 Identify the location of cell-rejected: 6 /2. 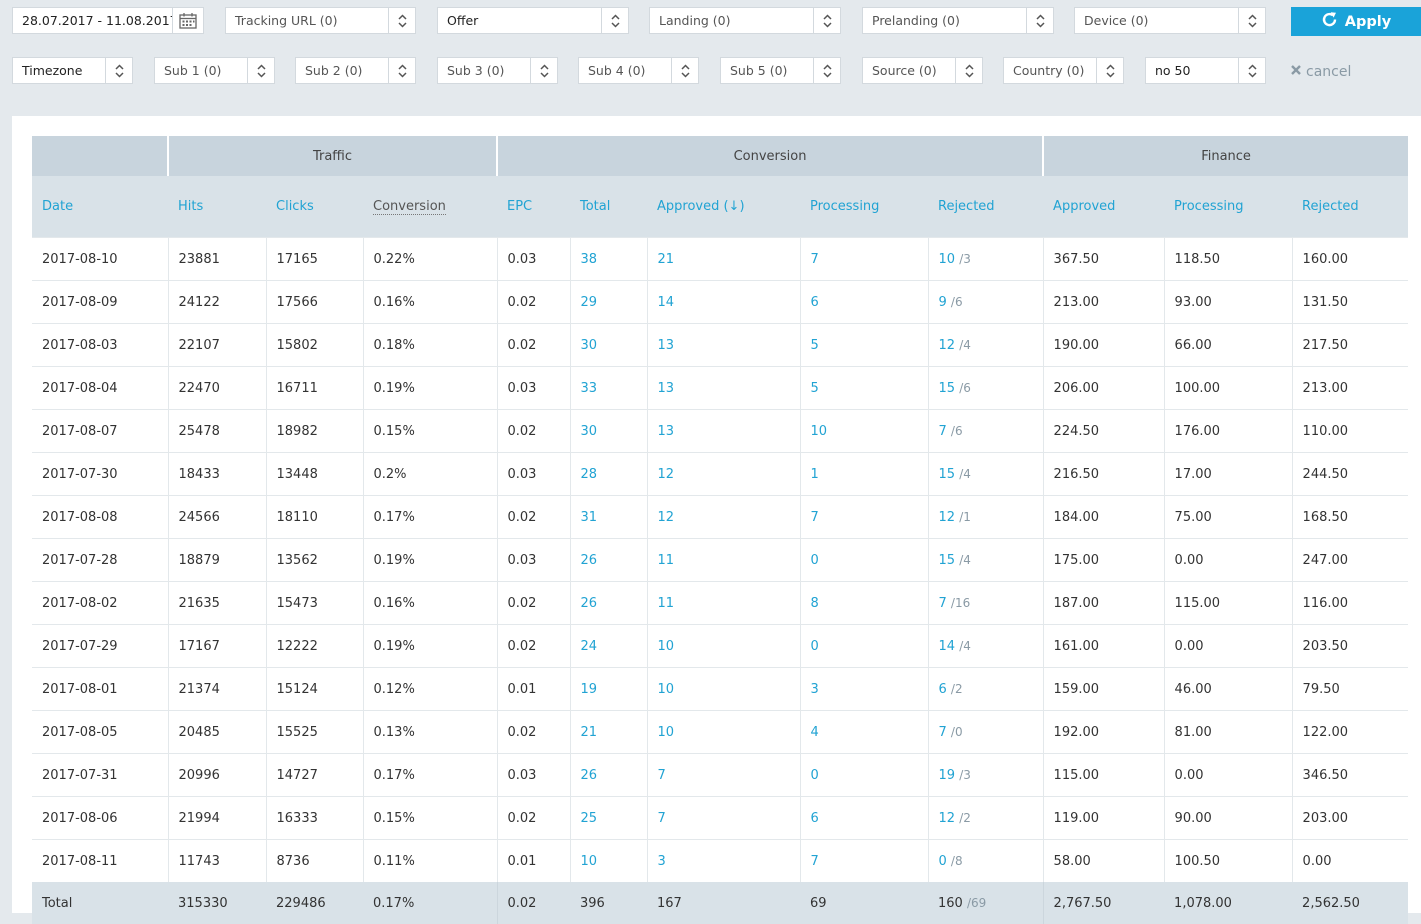
(985, 689).